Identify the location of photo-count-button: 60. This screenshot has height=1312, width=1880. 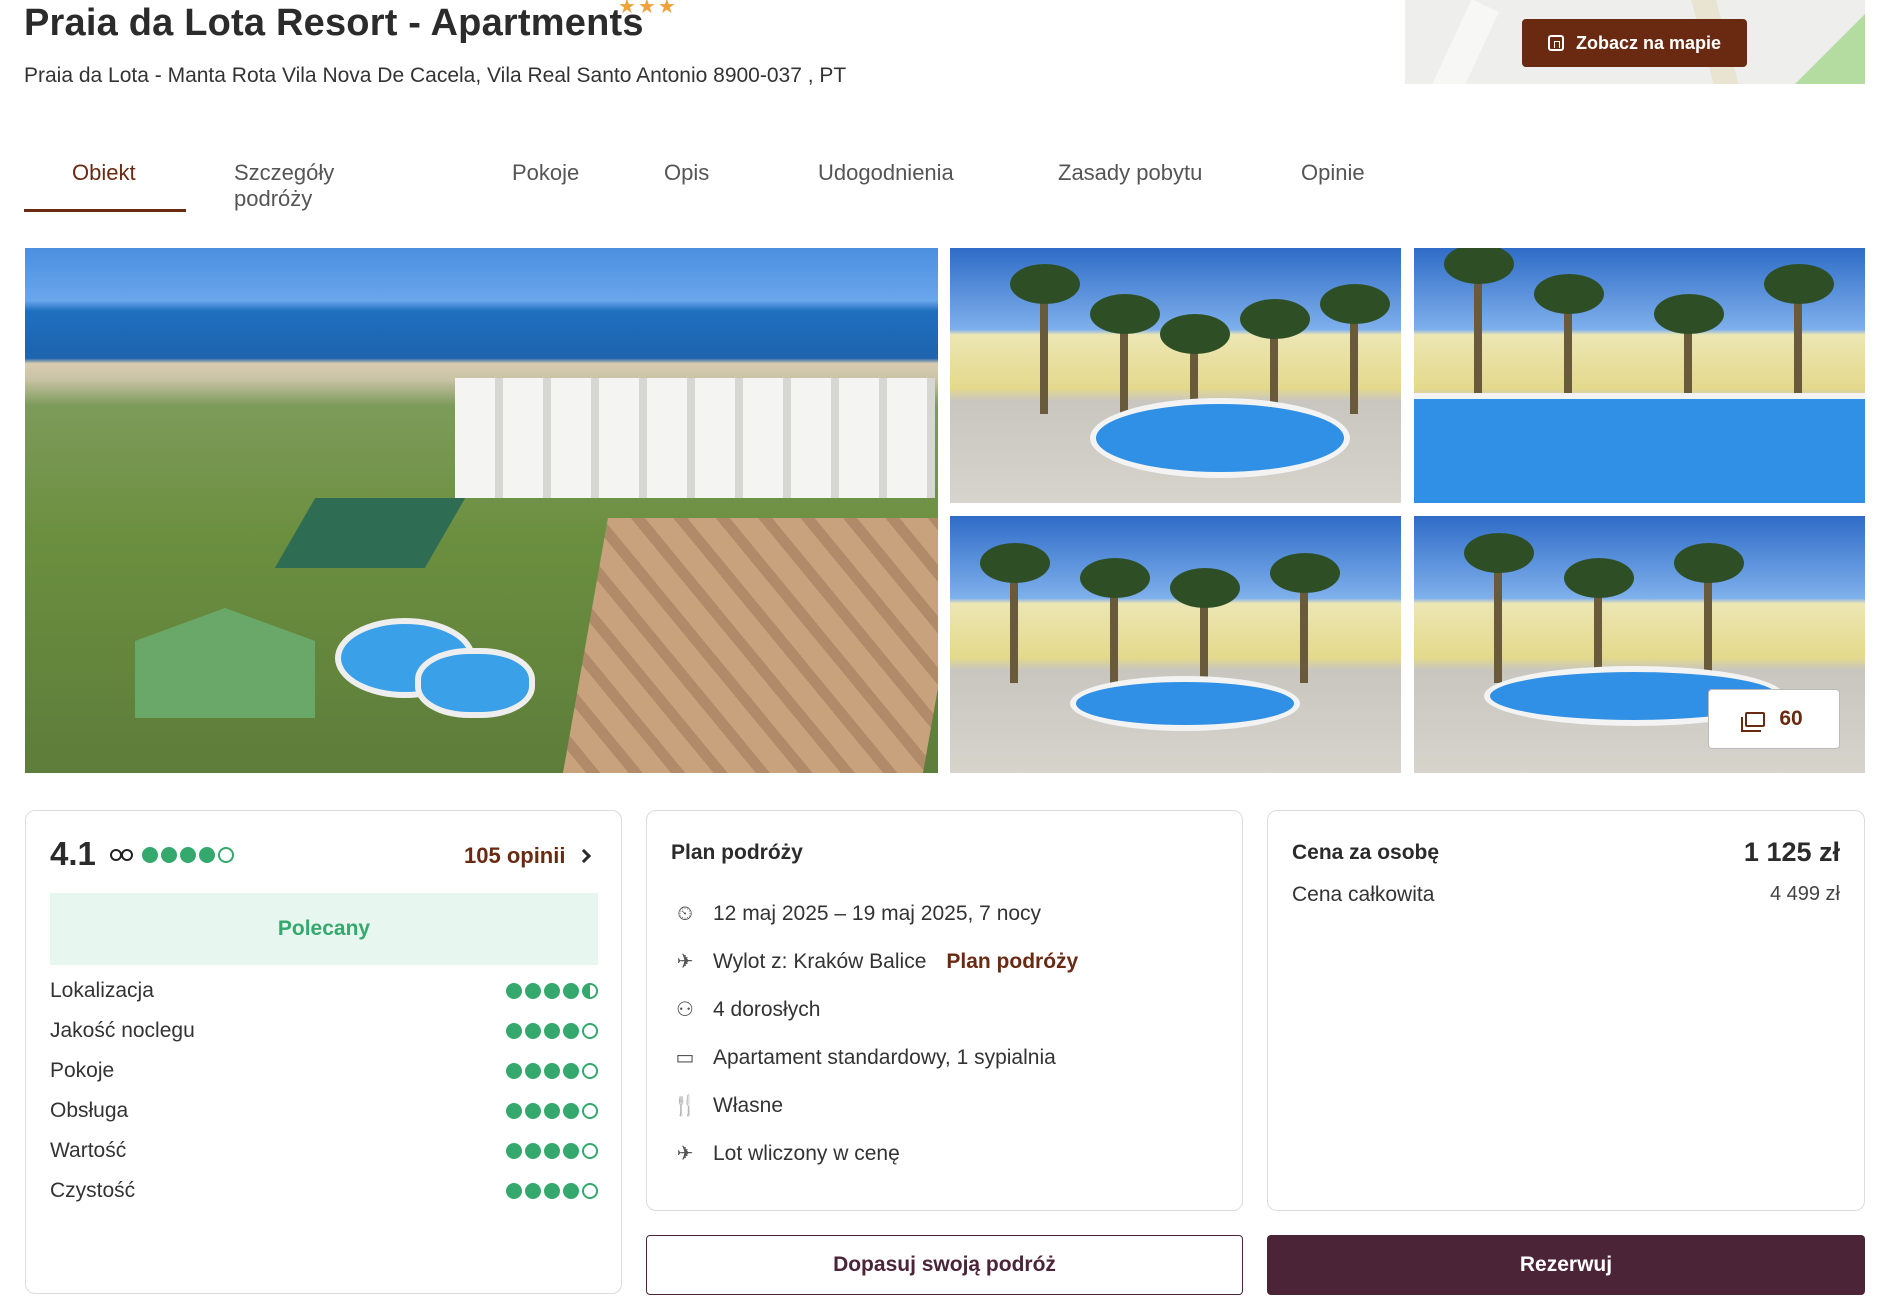
(1774, 719).